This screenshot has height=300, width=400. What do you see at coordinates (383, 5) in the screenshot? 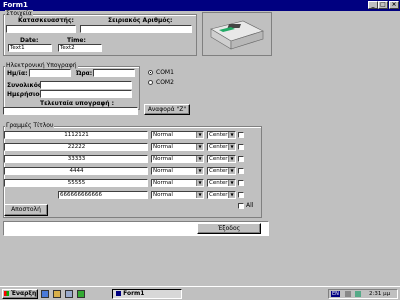
I see `maximize-button: □` at bounding box center [383, 5].